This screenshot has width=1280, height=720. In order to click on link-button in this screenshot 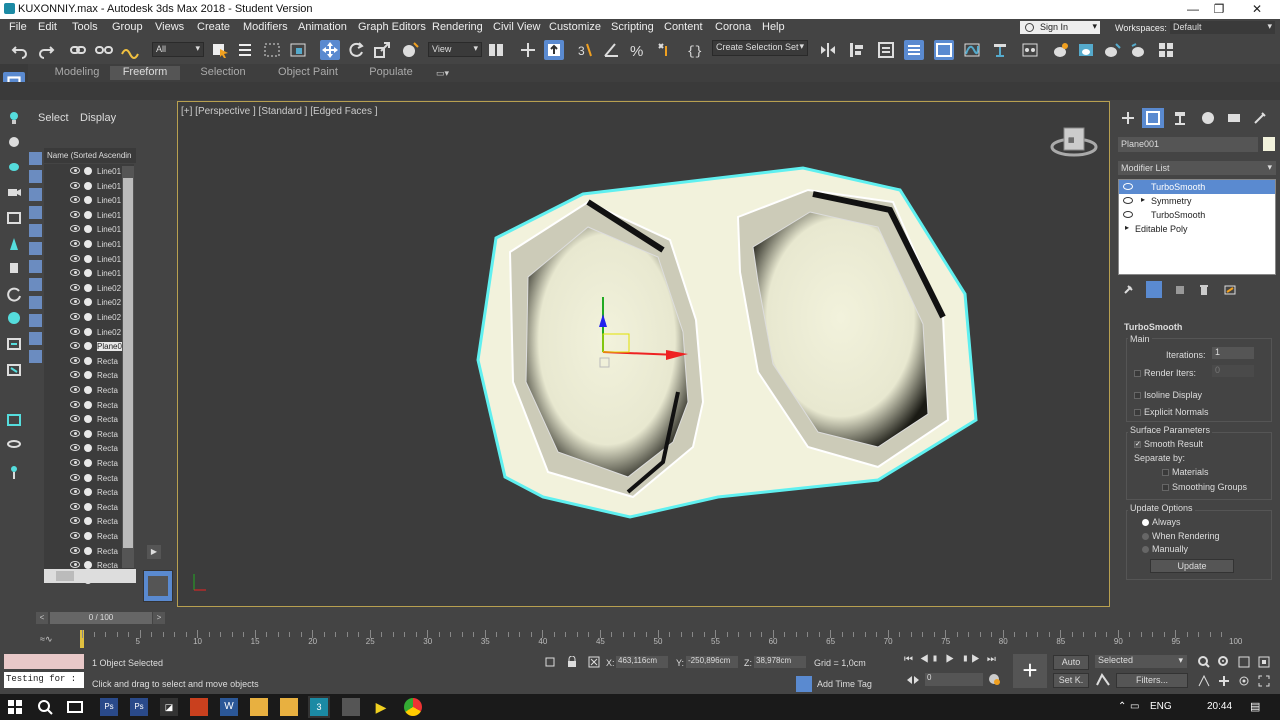, I will do `click(78, 50)`.